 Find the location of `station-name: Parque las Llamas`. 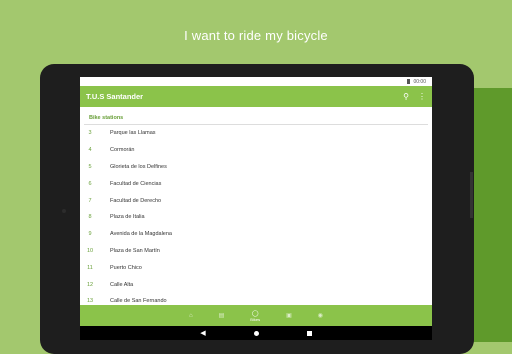

station-name: Parque las Llamas is located at coordinates (133, 133).